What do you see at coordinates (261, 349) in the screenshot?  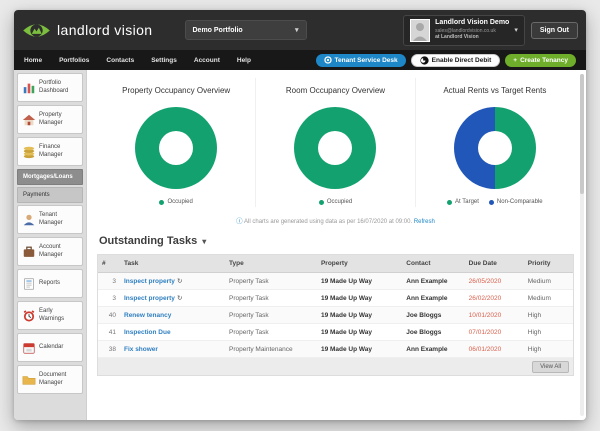 I see `task-type: Property Maintenance` at bounding box center [261, 349].